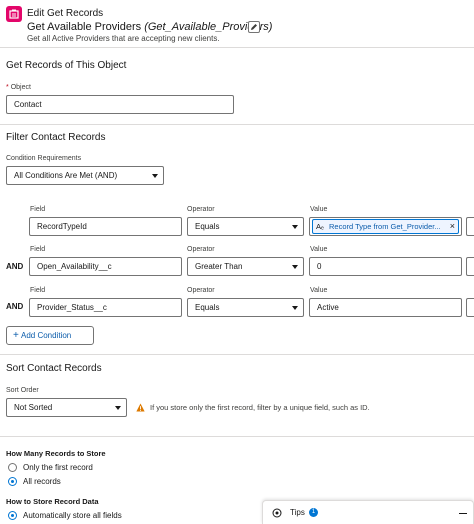  Describe the element at coordinates (105, 307) in the screenshot. I see `condition-field-input: Provider_Status__c` at that location.